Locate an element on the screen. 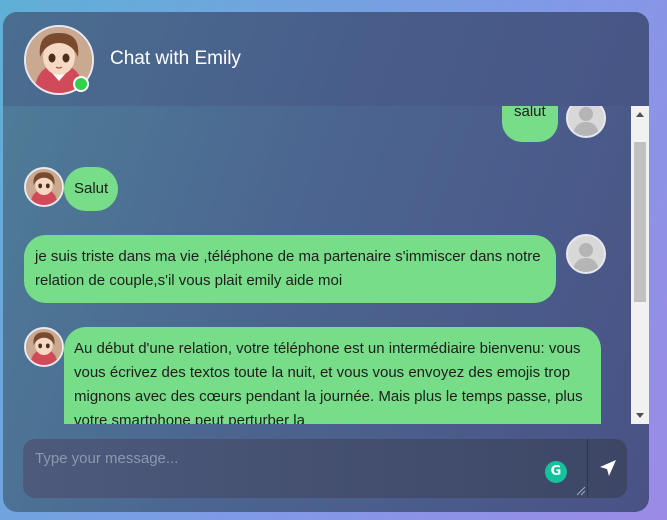 The width and height of the screenshot is (667, 520). chat-title: Chat with Emily is located at coordinates (175, 58).